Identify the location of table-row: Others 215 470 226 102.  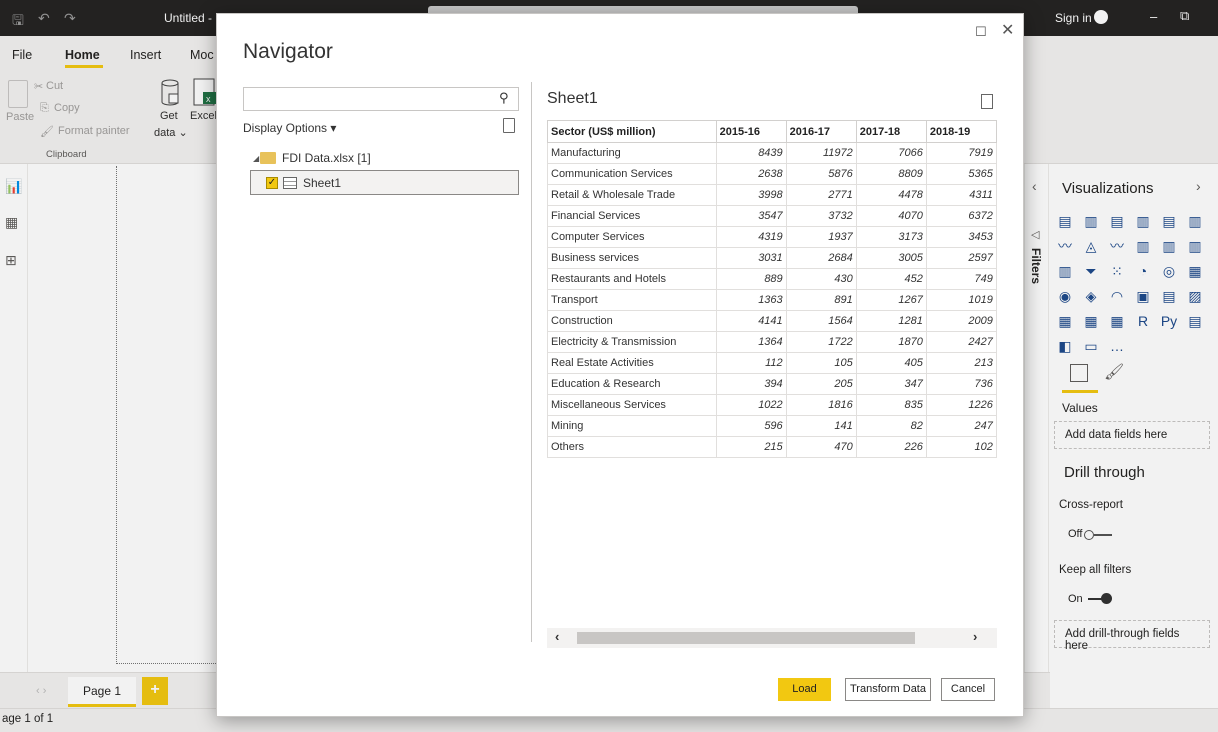
(772, 447).